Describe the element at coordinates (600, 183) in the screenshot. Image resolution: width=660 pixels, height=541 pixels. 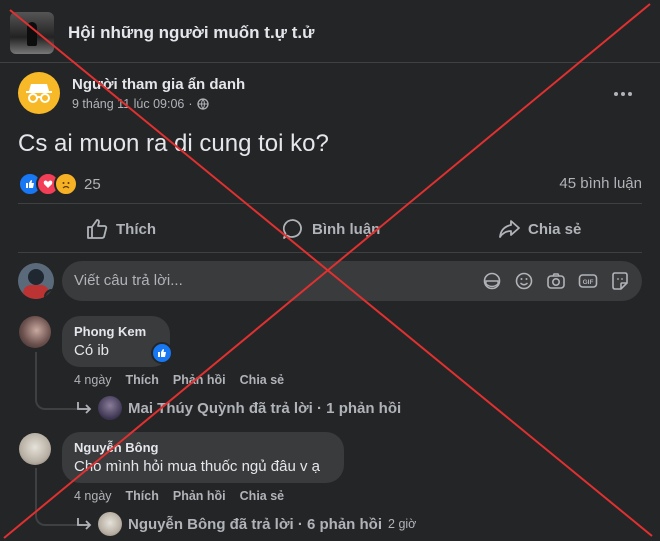
I see `comment-count: 45 bình luận` at that location.